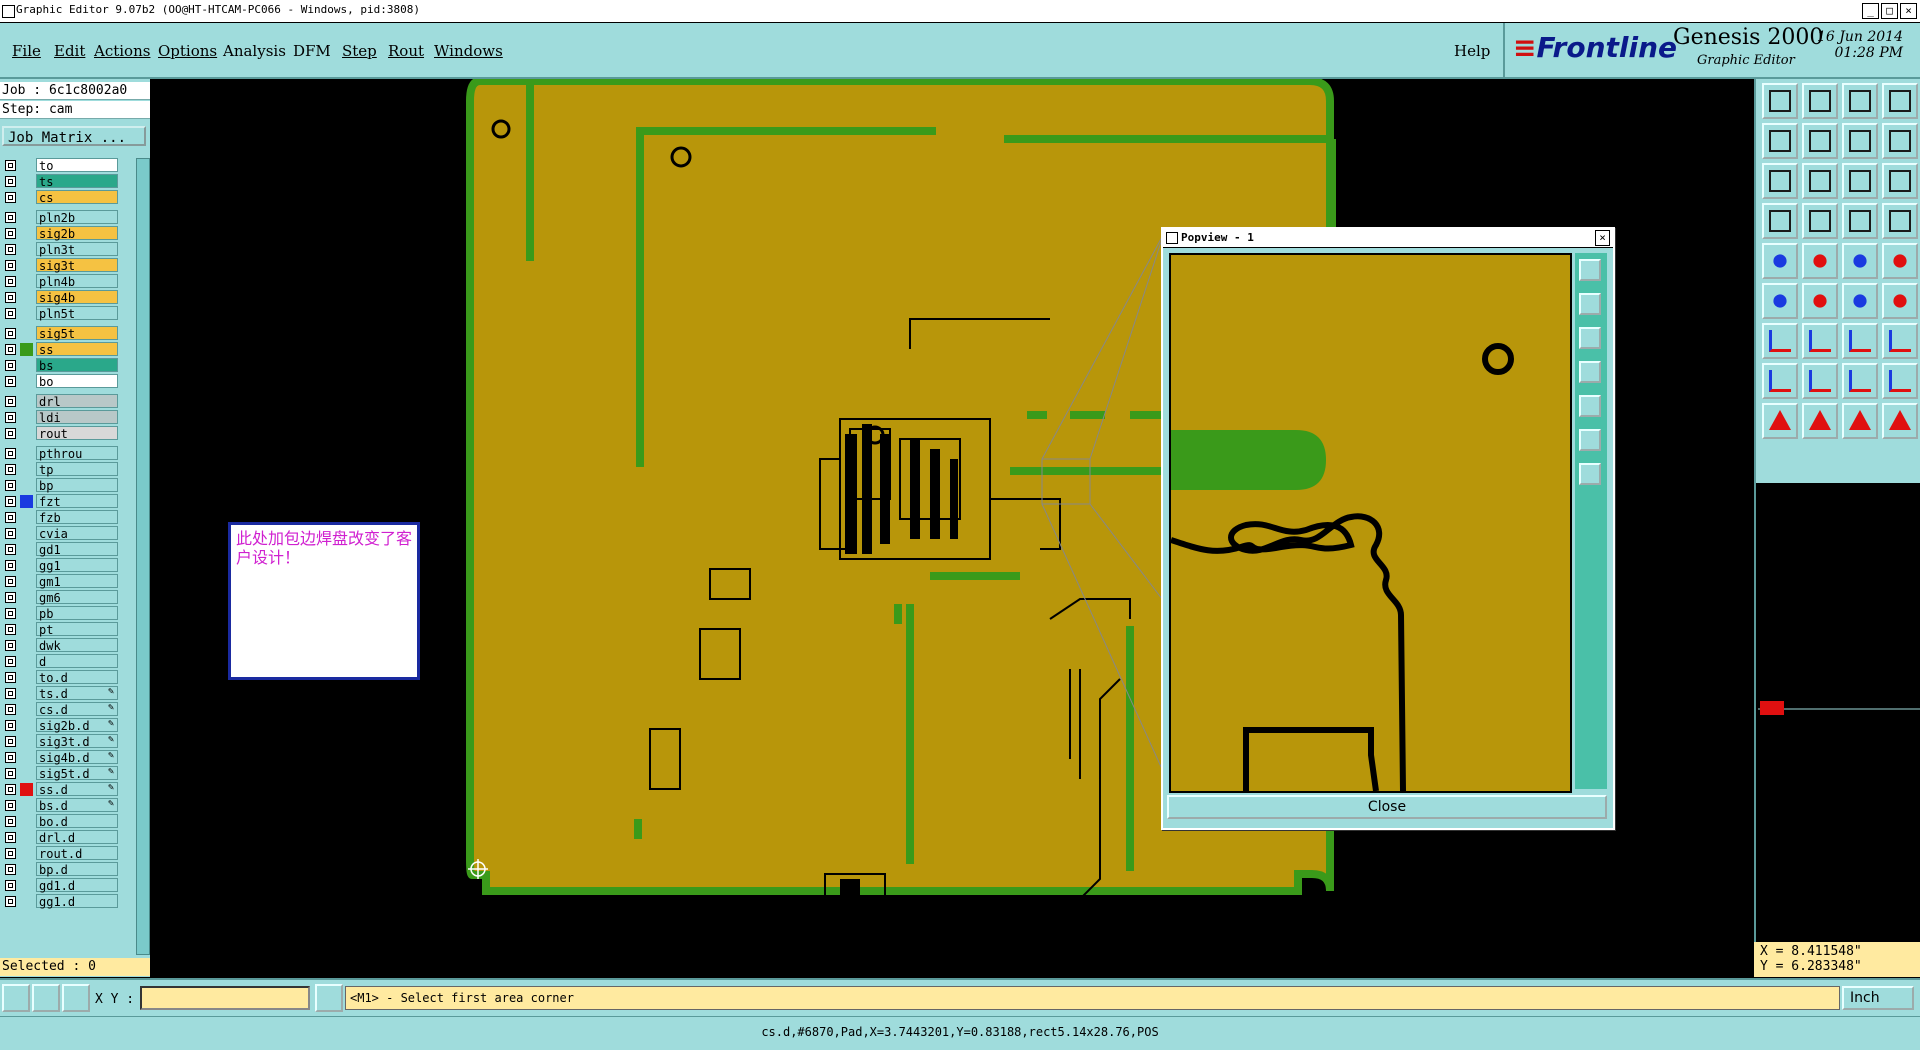  What do you see at coordinates (1889, 11) in the screenshot?
I see `maximize-button: □` at bounding box center [1889, 11].